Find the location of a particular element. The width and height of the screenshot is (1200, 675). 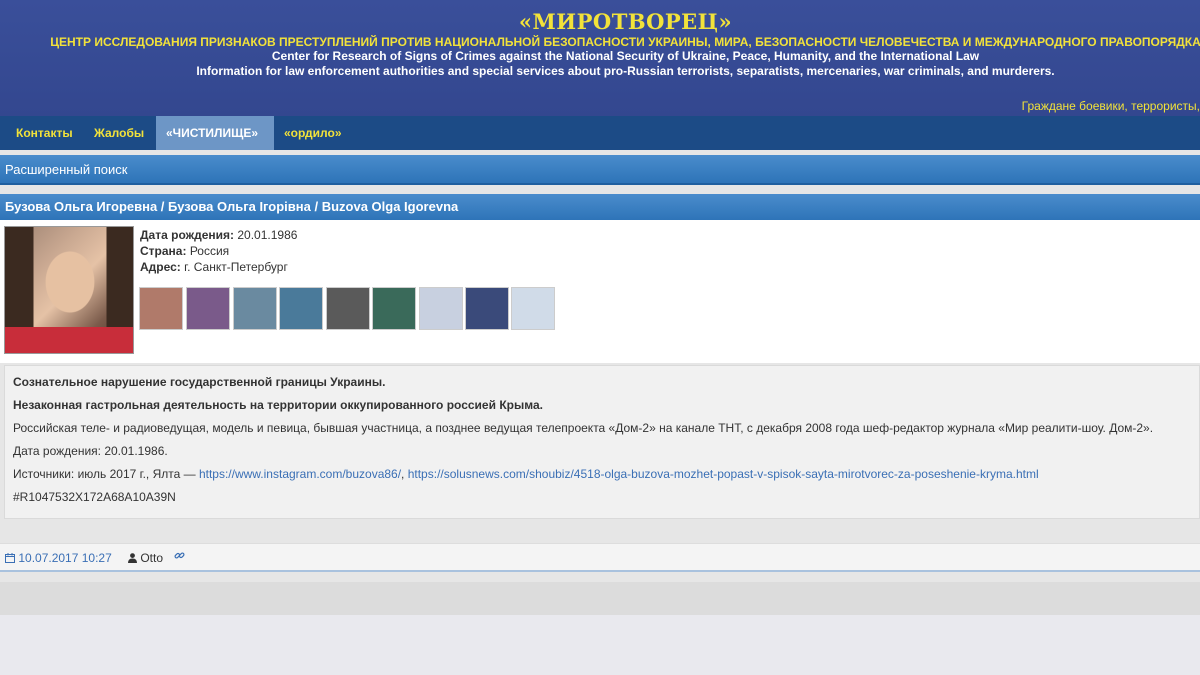

calendar-icon is located at coordinates (10, 558).